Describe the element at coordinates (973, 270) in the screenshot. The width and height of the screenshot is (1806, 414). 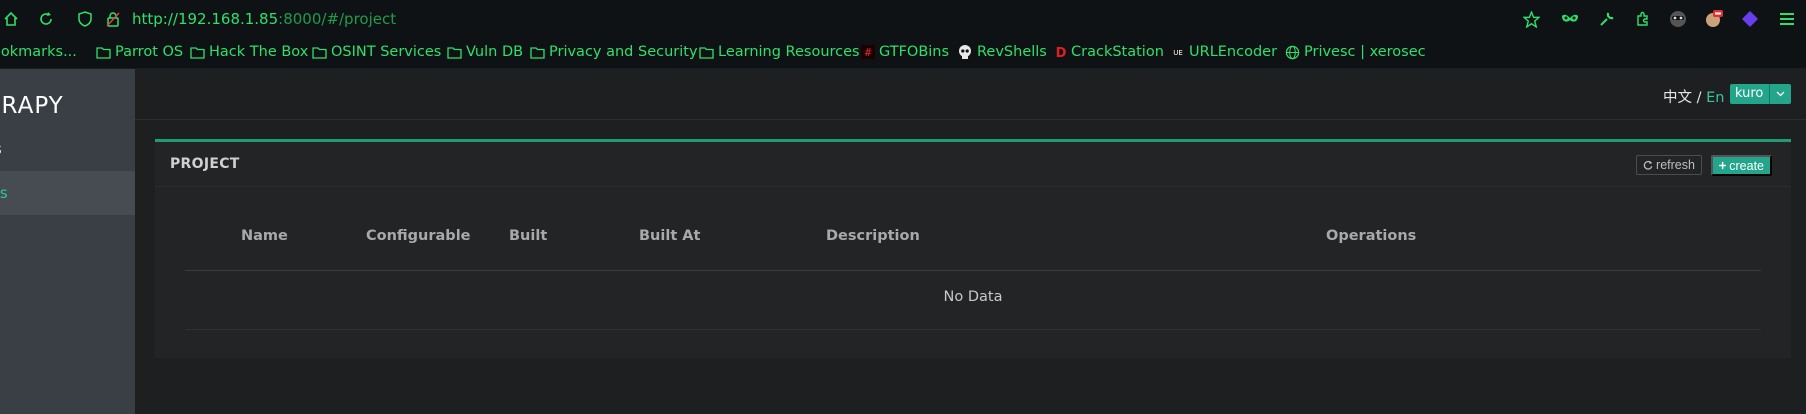
I see `table-header-divider` at that location.